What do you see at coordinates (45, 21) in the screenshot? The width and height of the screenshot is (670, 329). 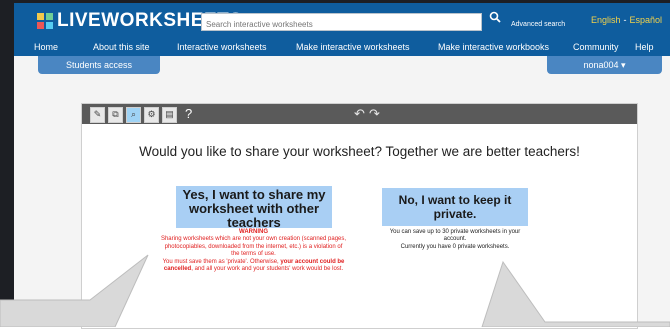 I see `logo-mark-icon` at bounding box center [45, 21].